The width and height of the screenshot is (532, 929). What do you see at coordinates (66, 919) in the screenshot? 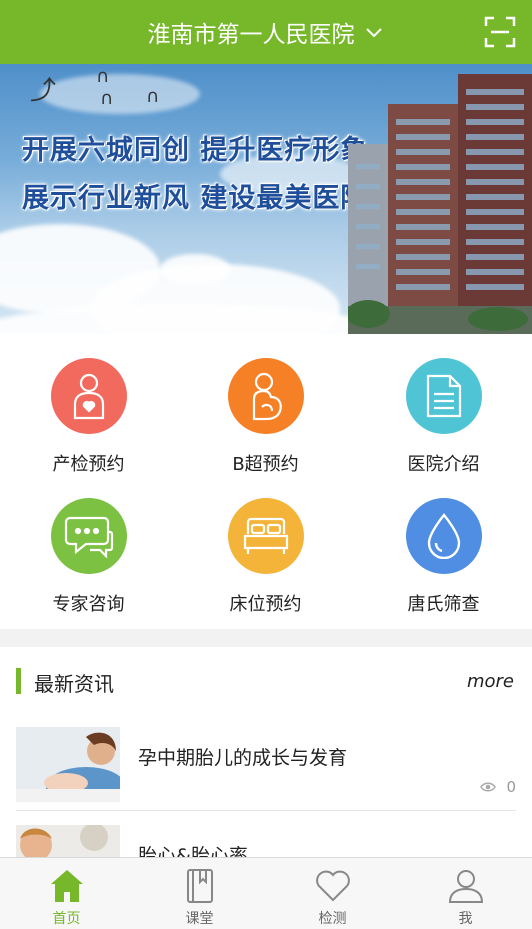
I see `tab-label: 首页` at bounding box center [66, 919].